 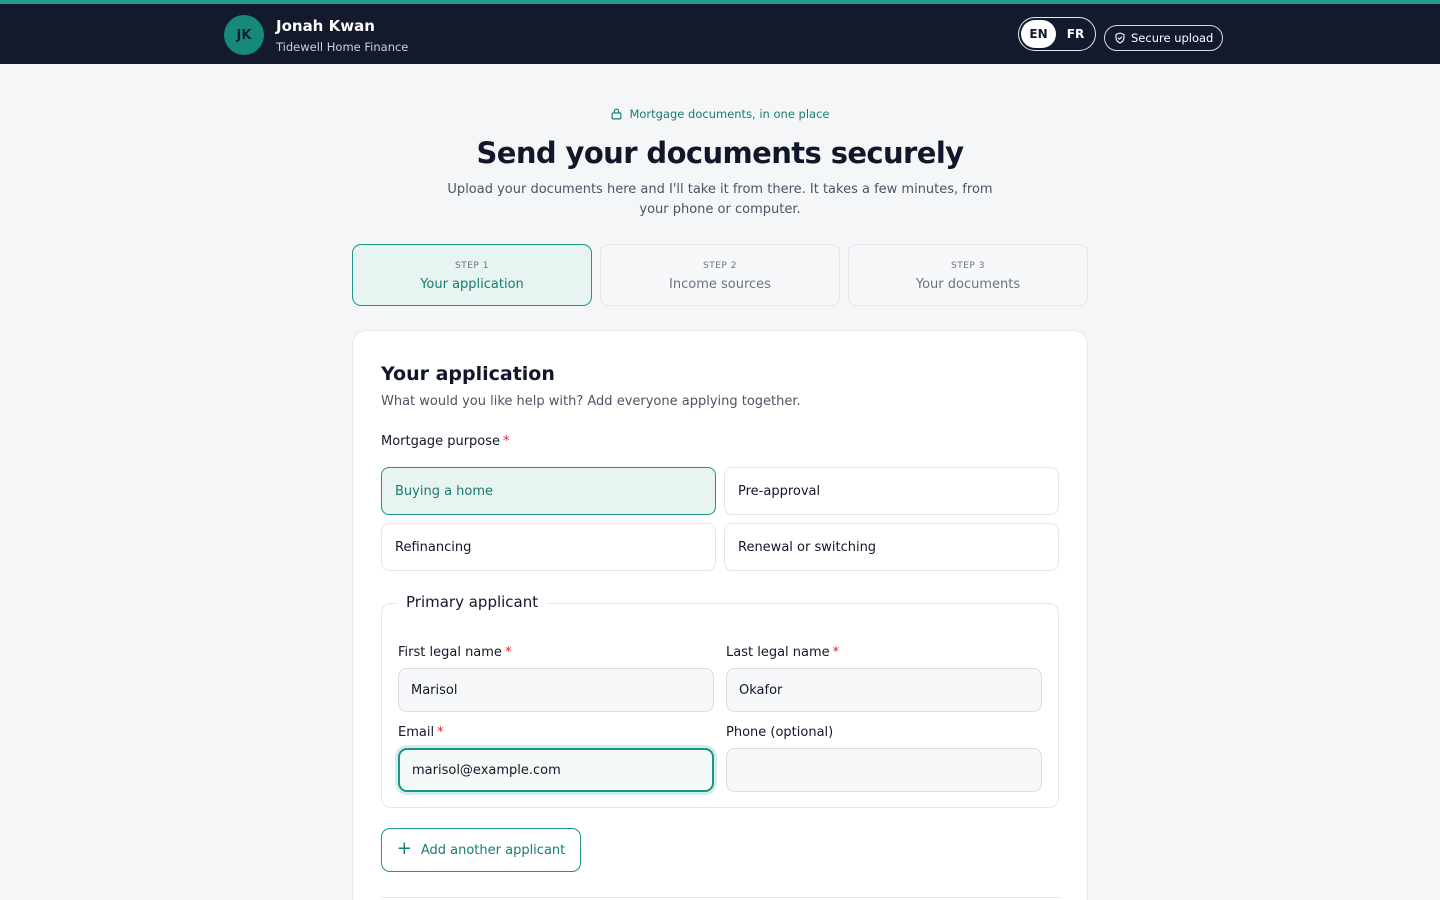 I want to click on last-name-input, so click(x=884, y=690).